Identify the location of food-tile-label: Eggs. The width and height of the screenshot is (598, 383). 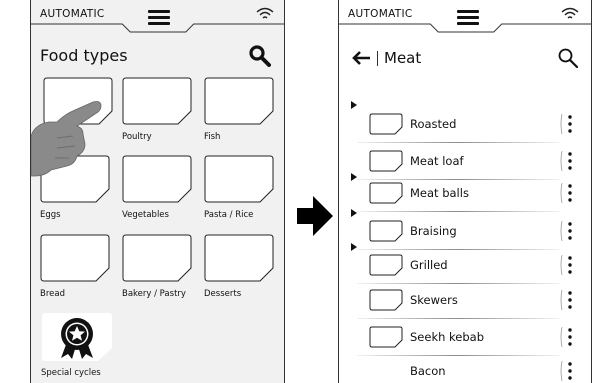
(50, 215).